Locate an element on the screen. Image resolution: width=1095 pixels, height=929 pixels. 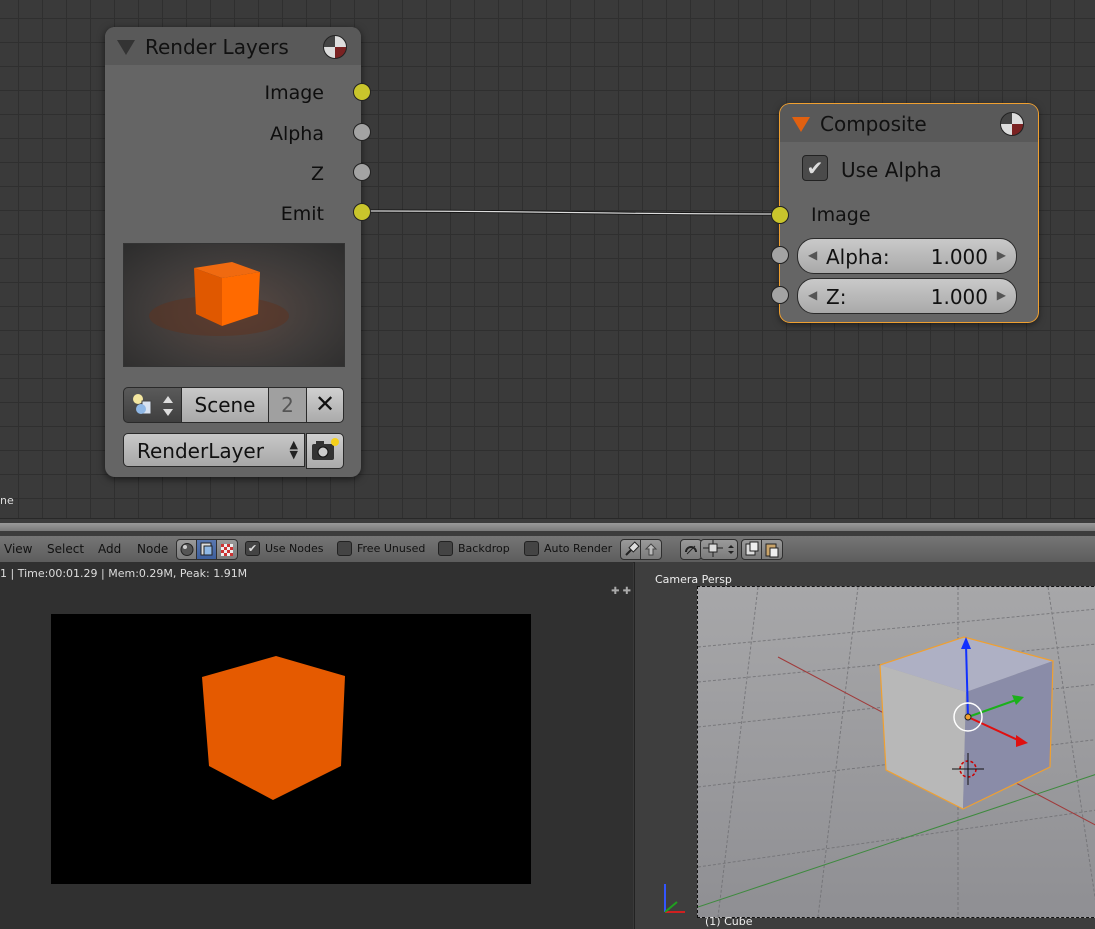
socket-label: Z is located at coordinates (317, 174).